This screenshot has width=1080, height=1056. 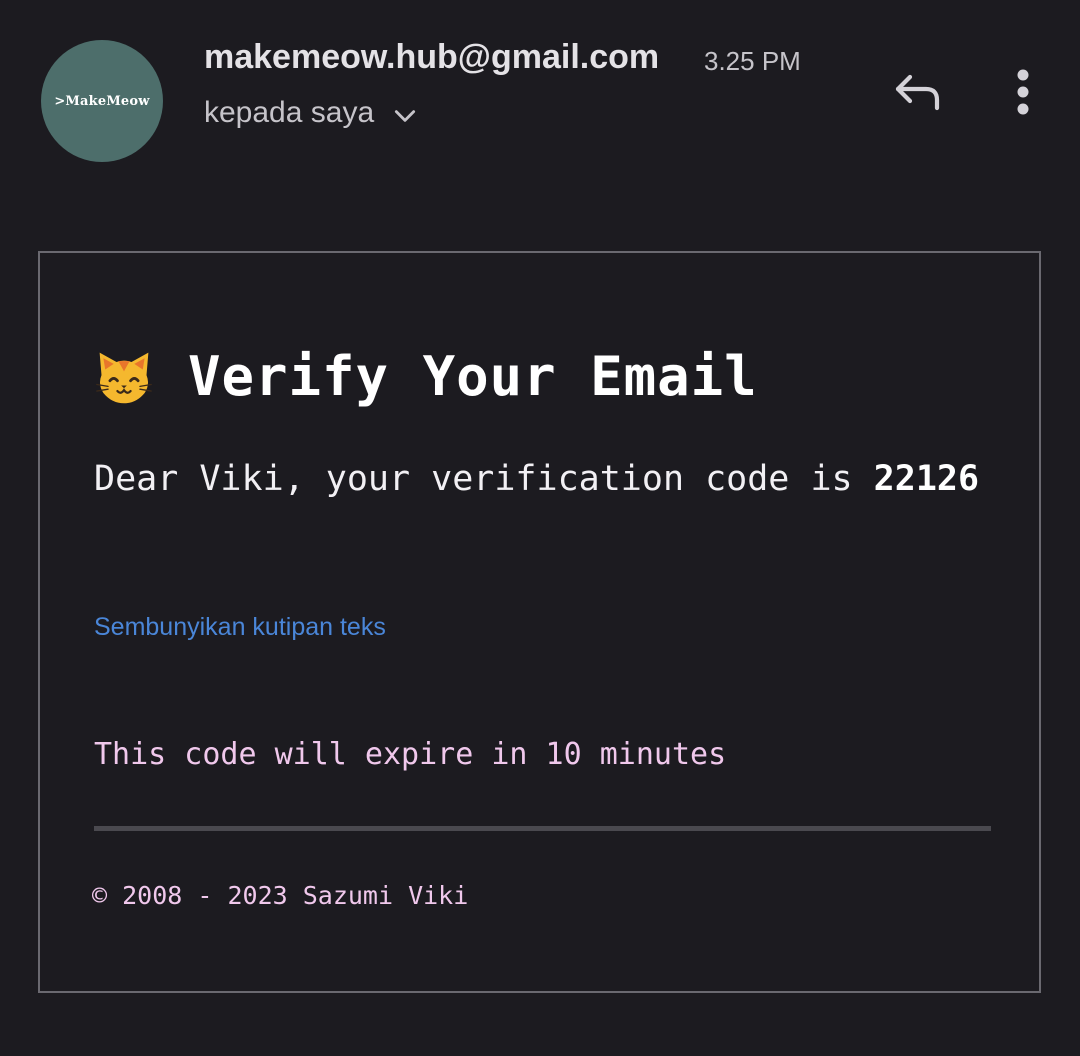 What do you see at coordinates (240, 627) in the screenshot?
I see `hide-quoted-text-link: Sembunyikan kutipan teks` at bounding box center [240, 627].